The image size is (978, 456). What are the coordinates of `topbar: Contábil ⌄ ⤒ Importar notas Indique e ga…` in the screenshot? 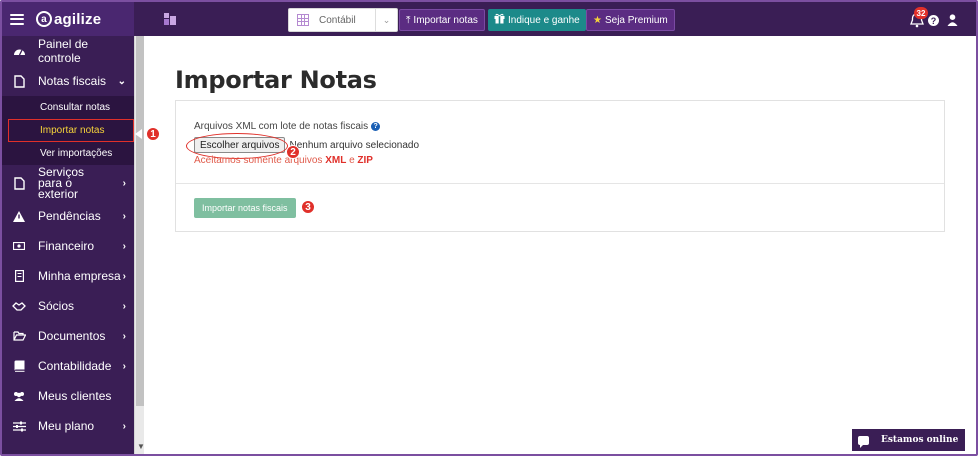 It's located at (555, 19).